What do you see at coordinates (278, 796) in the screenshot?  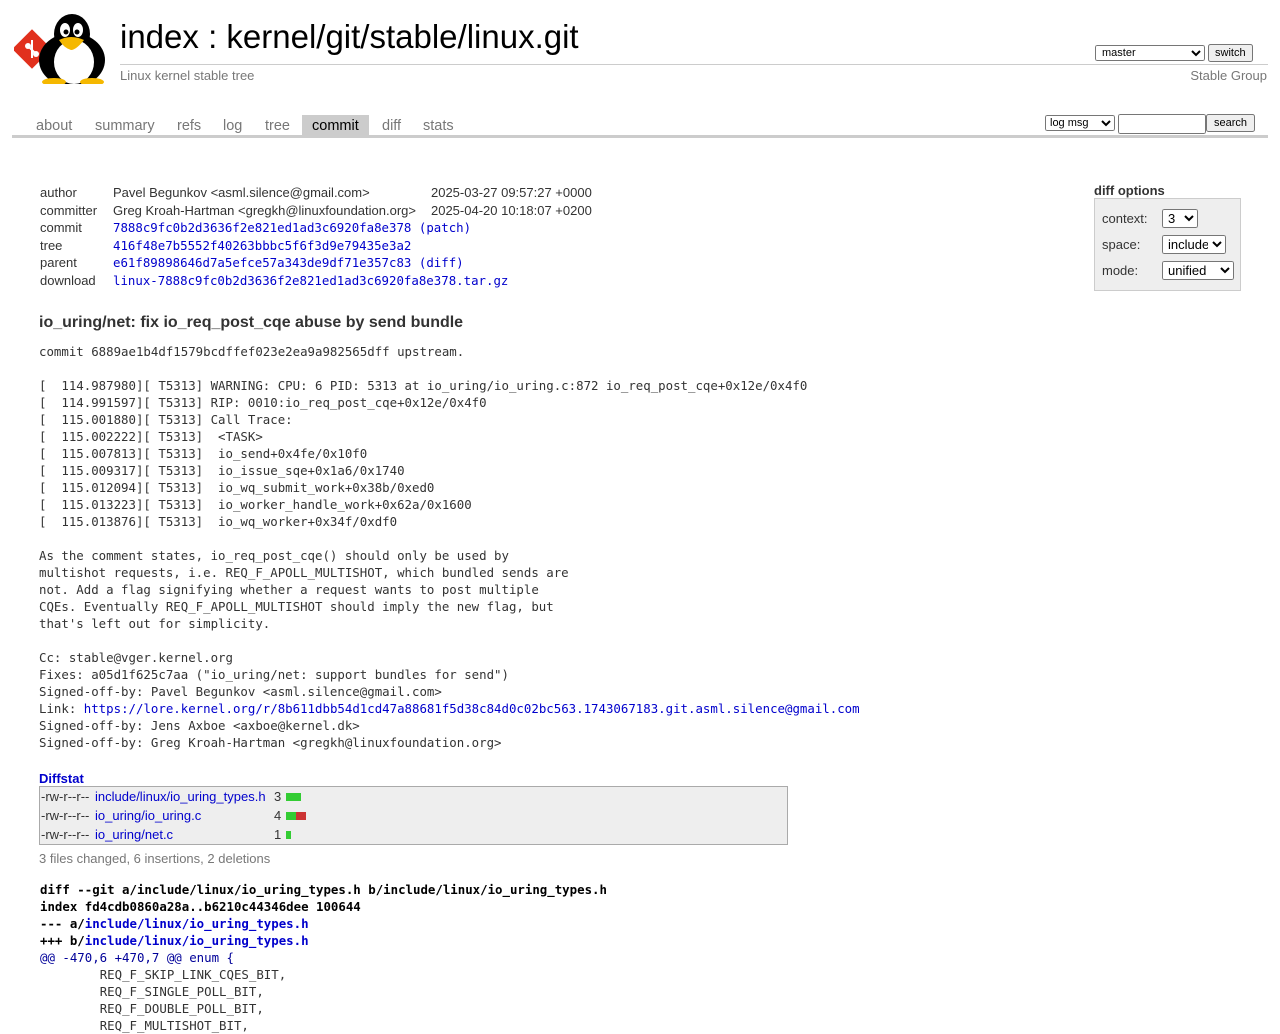 I see `diffstat-change-count: 3` at bounding box center [278, 796].